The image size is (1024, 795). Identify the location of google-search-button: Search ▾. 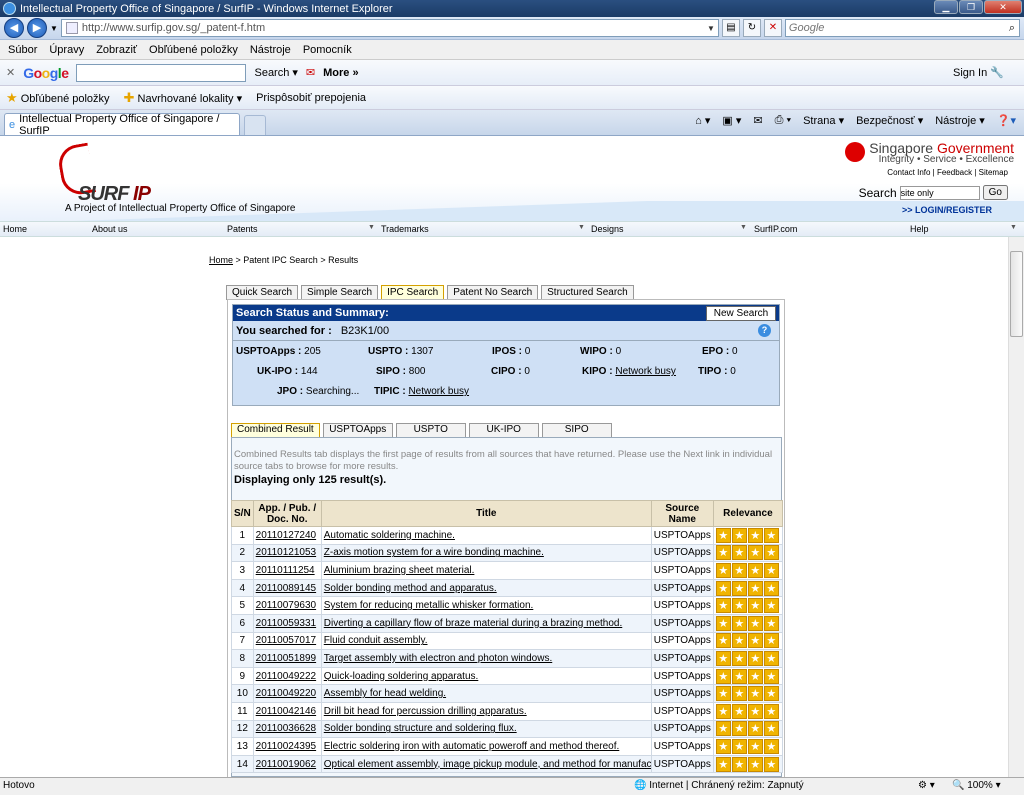
(275, 72).